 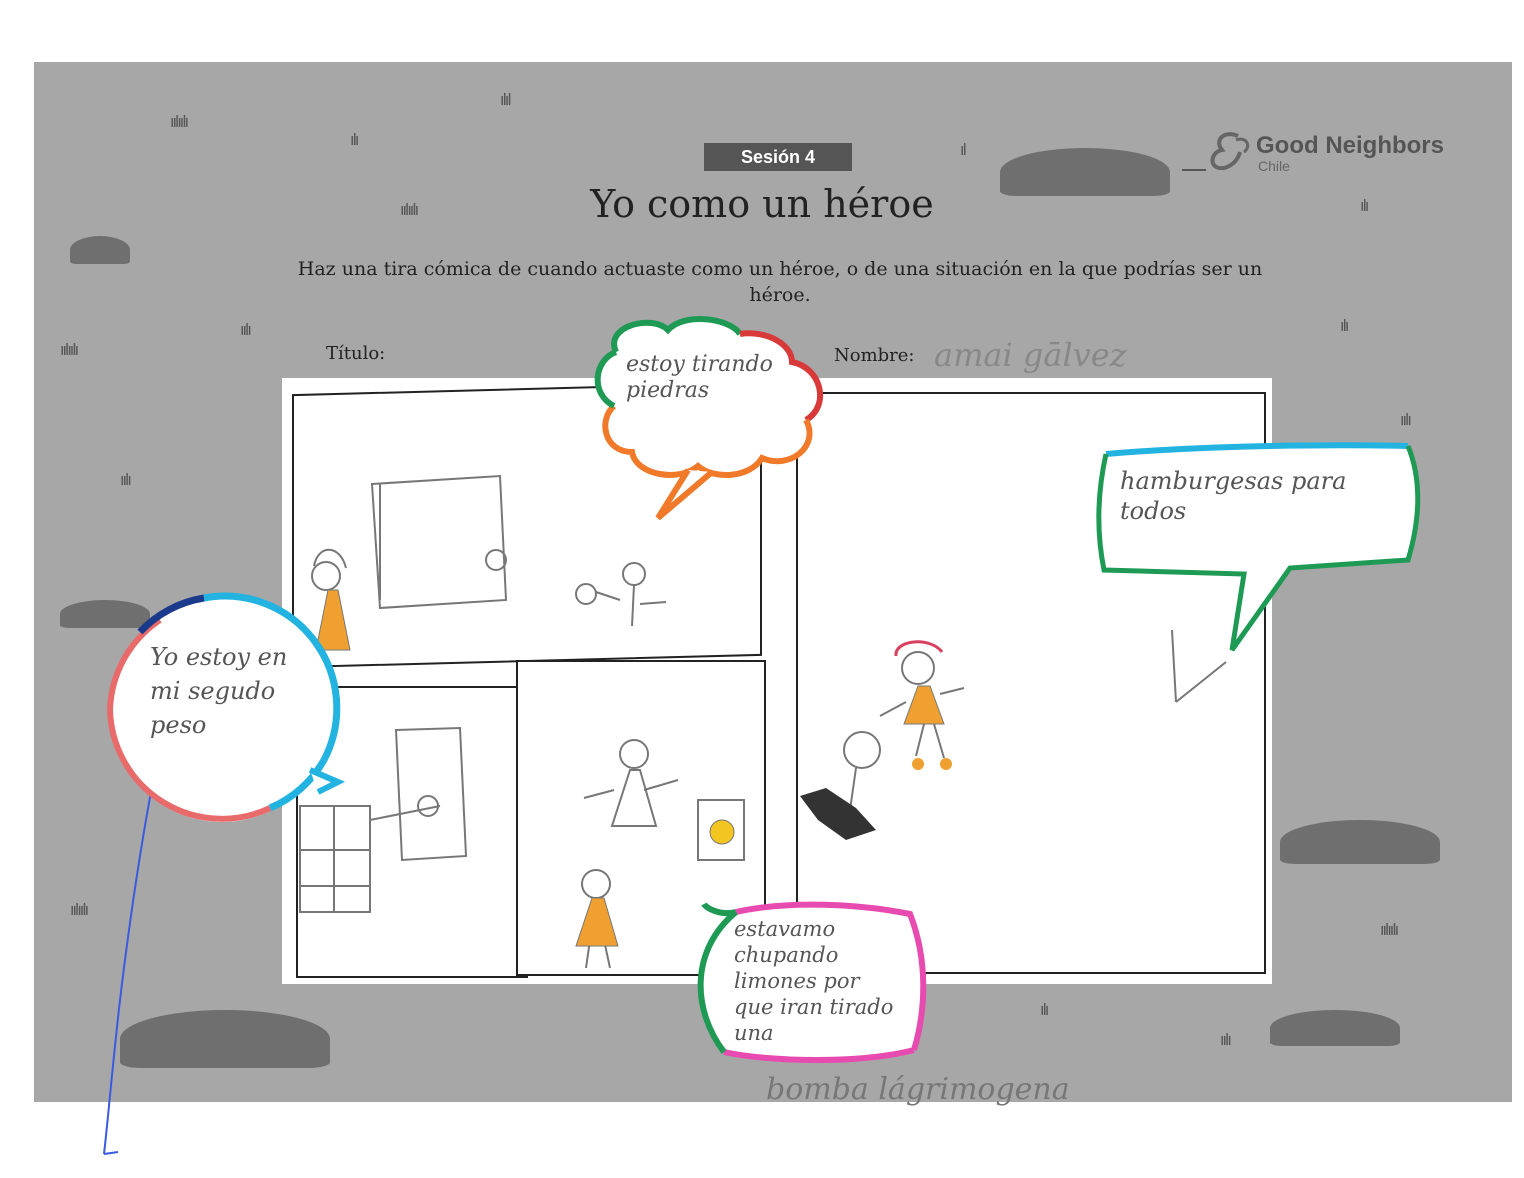 What do you see at coordinates (219, 691) in the screenshot?
I see `speech-bubble-left-text: Yo estoy en mi segudo peso` at bounding box center [219, 691].